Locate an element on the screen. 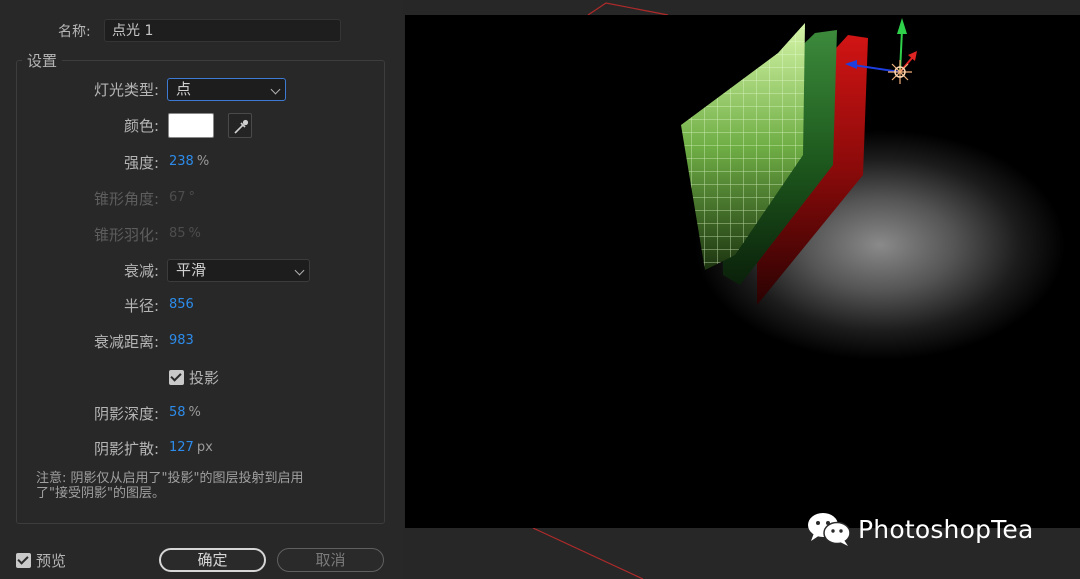 This screenshot has height=579, width=1080. shadow-note-line-1: 注意: 阴影仅从启用了"投影"的图层投射到启用 is located at coordinates (170, 478).